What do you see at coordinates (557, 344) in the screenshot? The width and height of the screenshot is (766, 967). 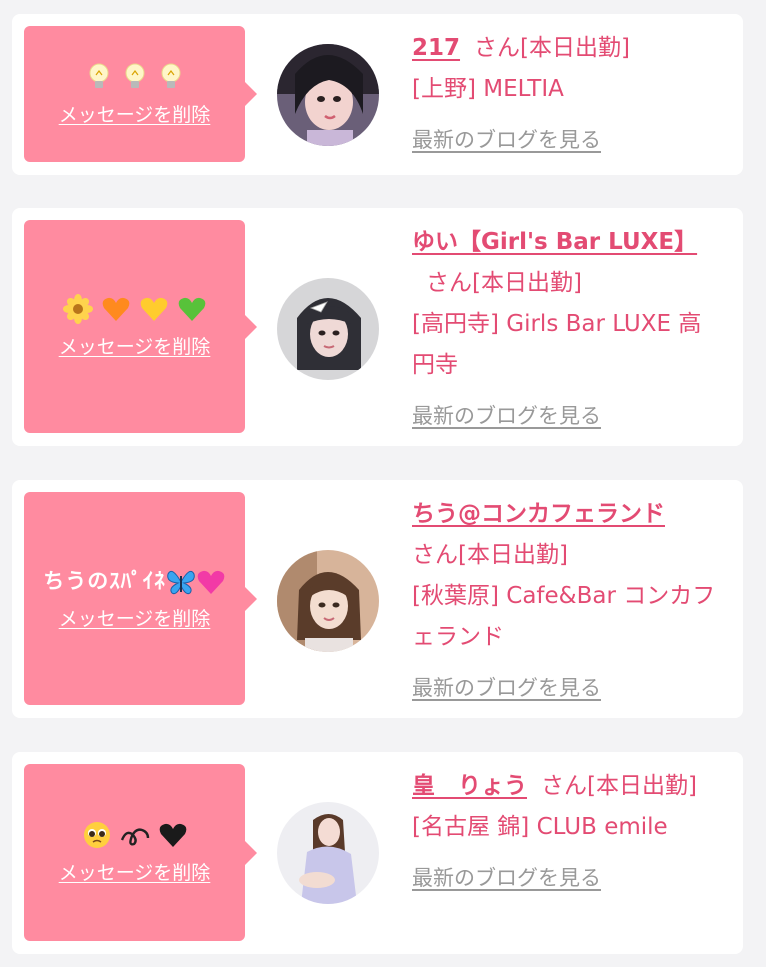 I see `shop-text: [高円寺] Girls Bar LUXE 高円寺` at bounding box center [557, 344].